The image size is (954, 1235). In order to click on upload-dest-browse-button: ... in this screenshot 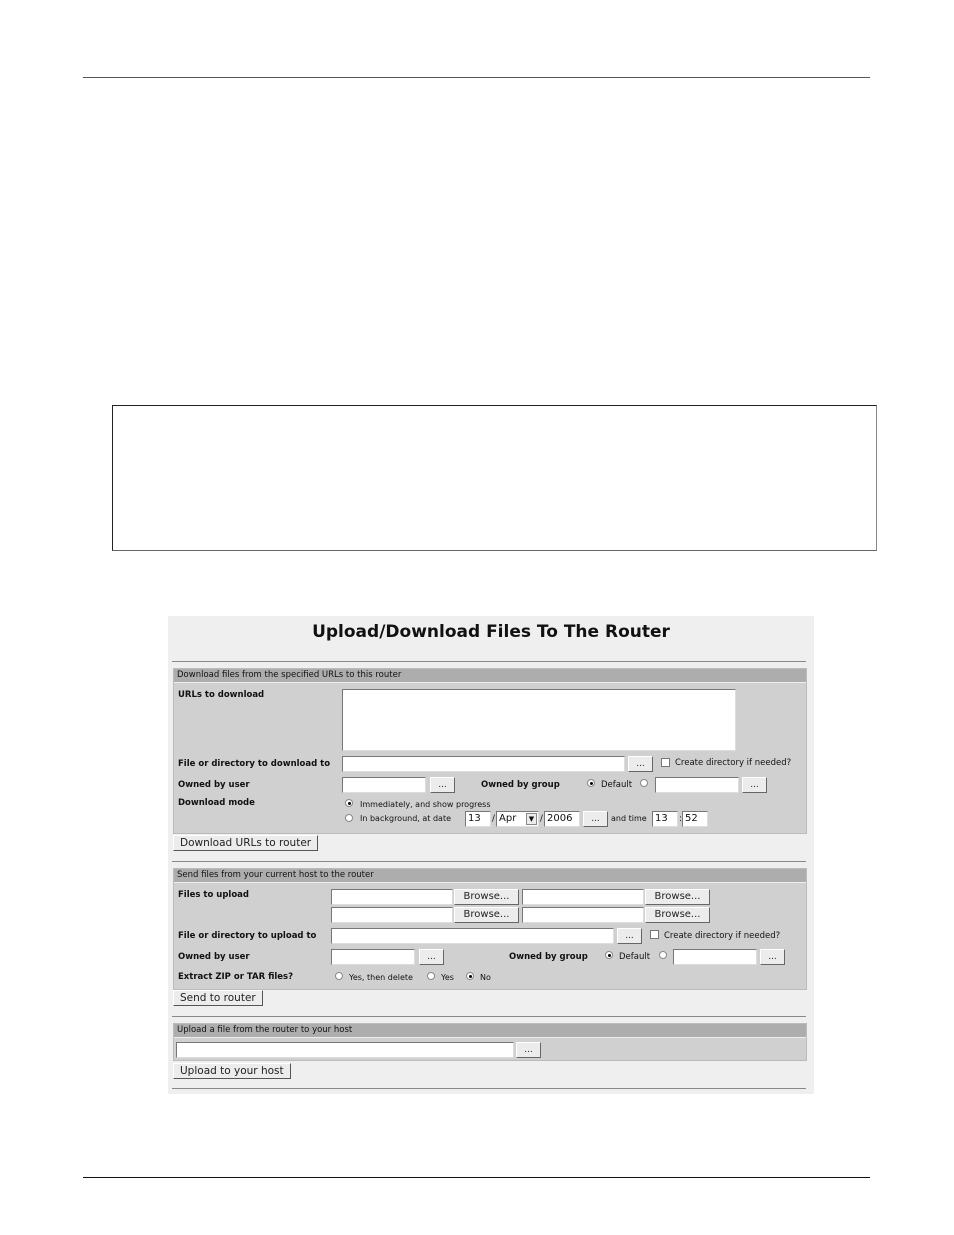, I will do `click(629, 936)`.